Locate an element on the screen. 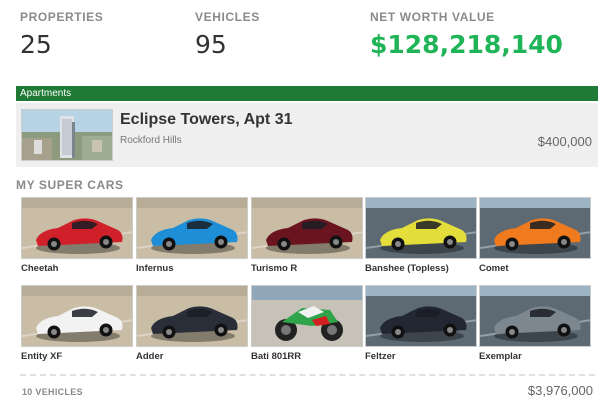 Image resolution: width=611 pixels, height=407 pixels. apartment-image-icon is located at coordinates (67, 135).